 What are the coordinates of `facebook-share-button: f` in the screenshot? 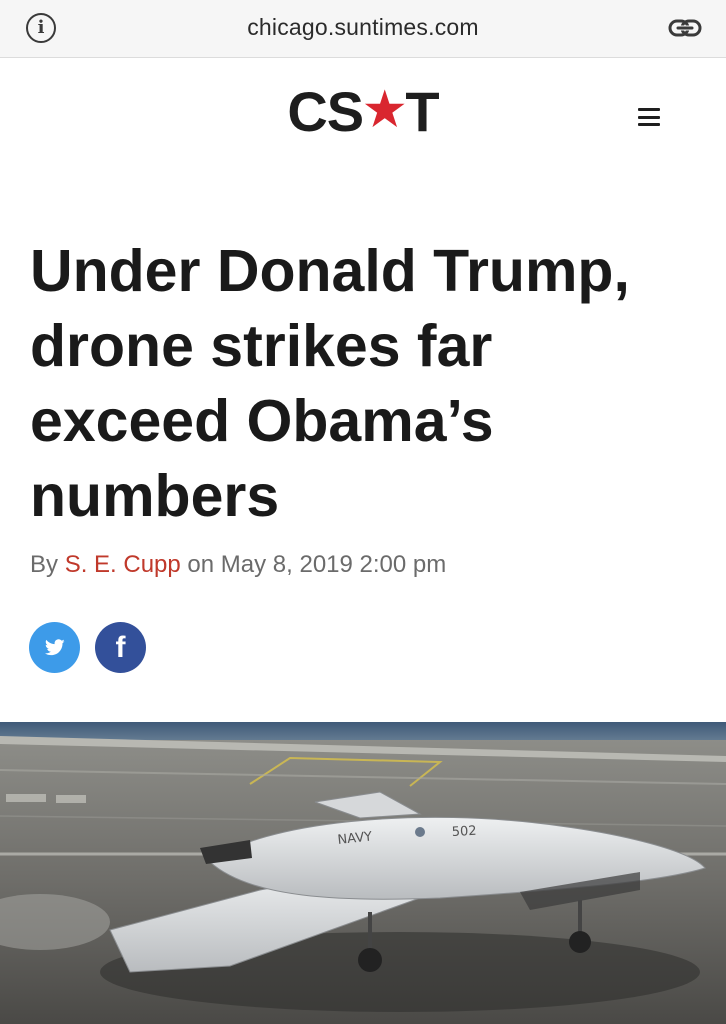 It's located at (120, 647).